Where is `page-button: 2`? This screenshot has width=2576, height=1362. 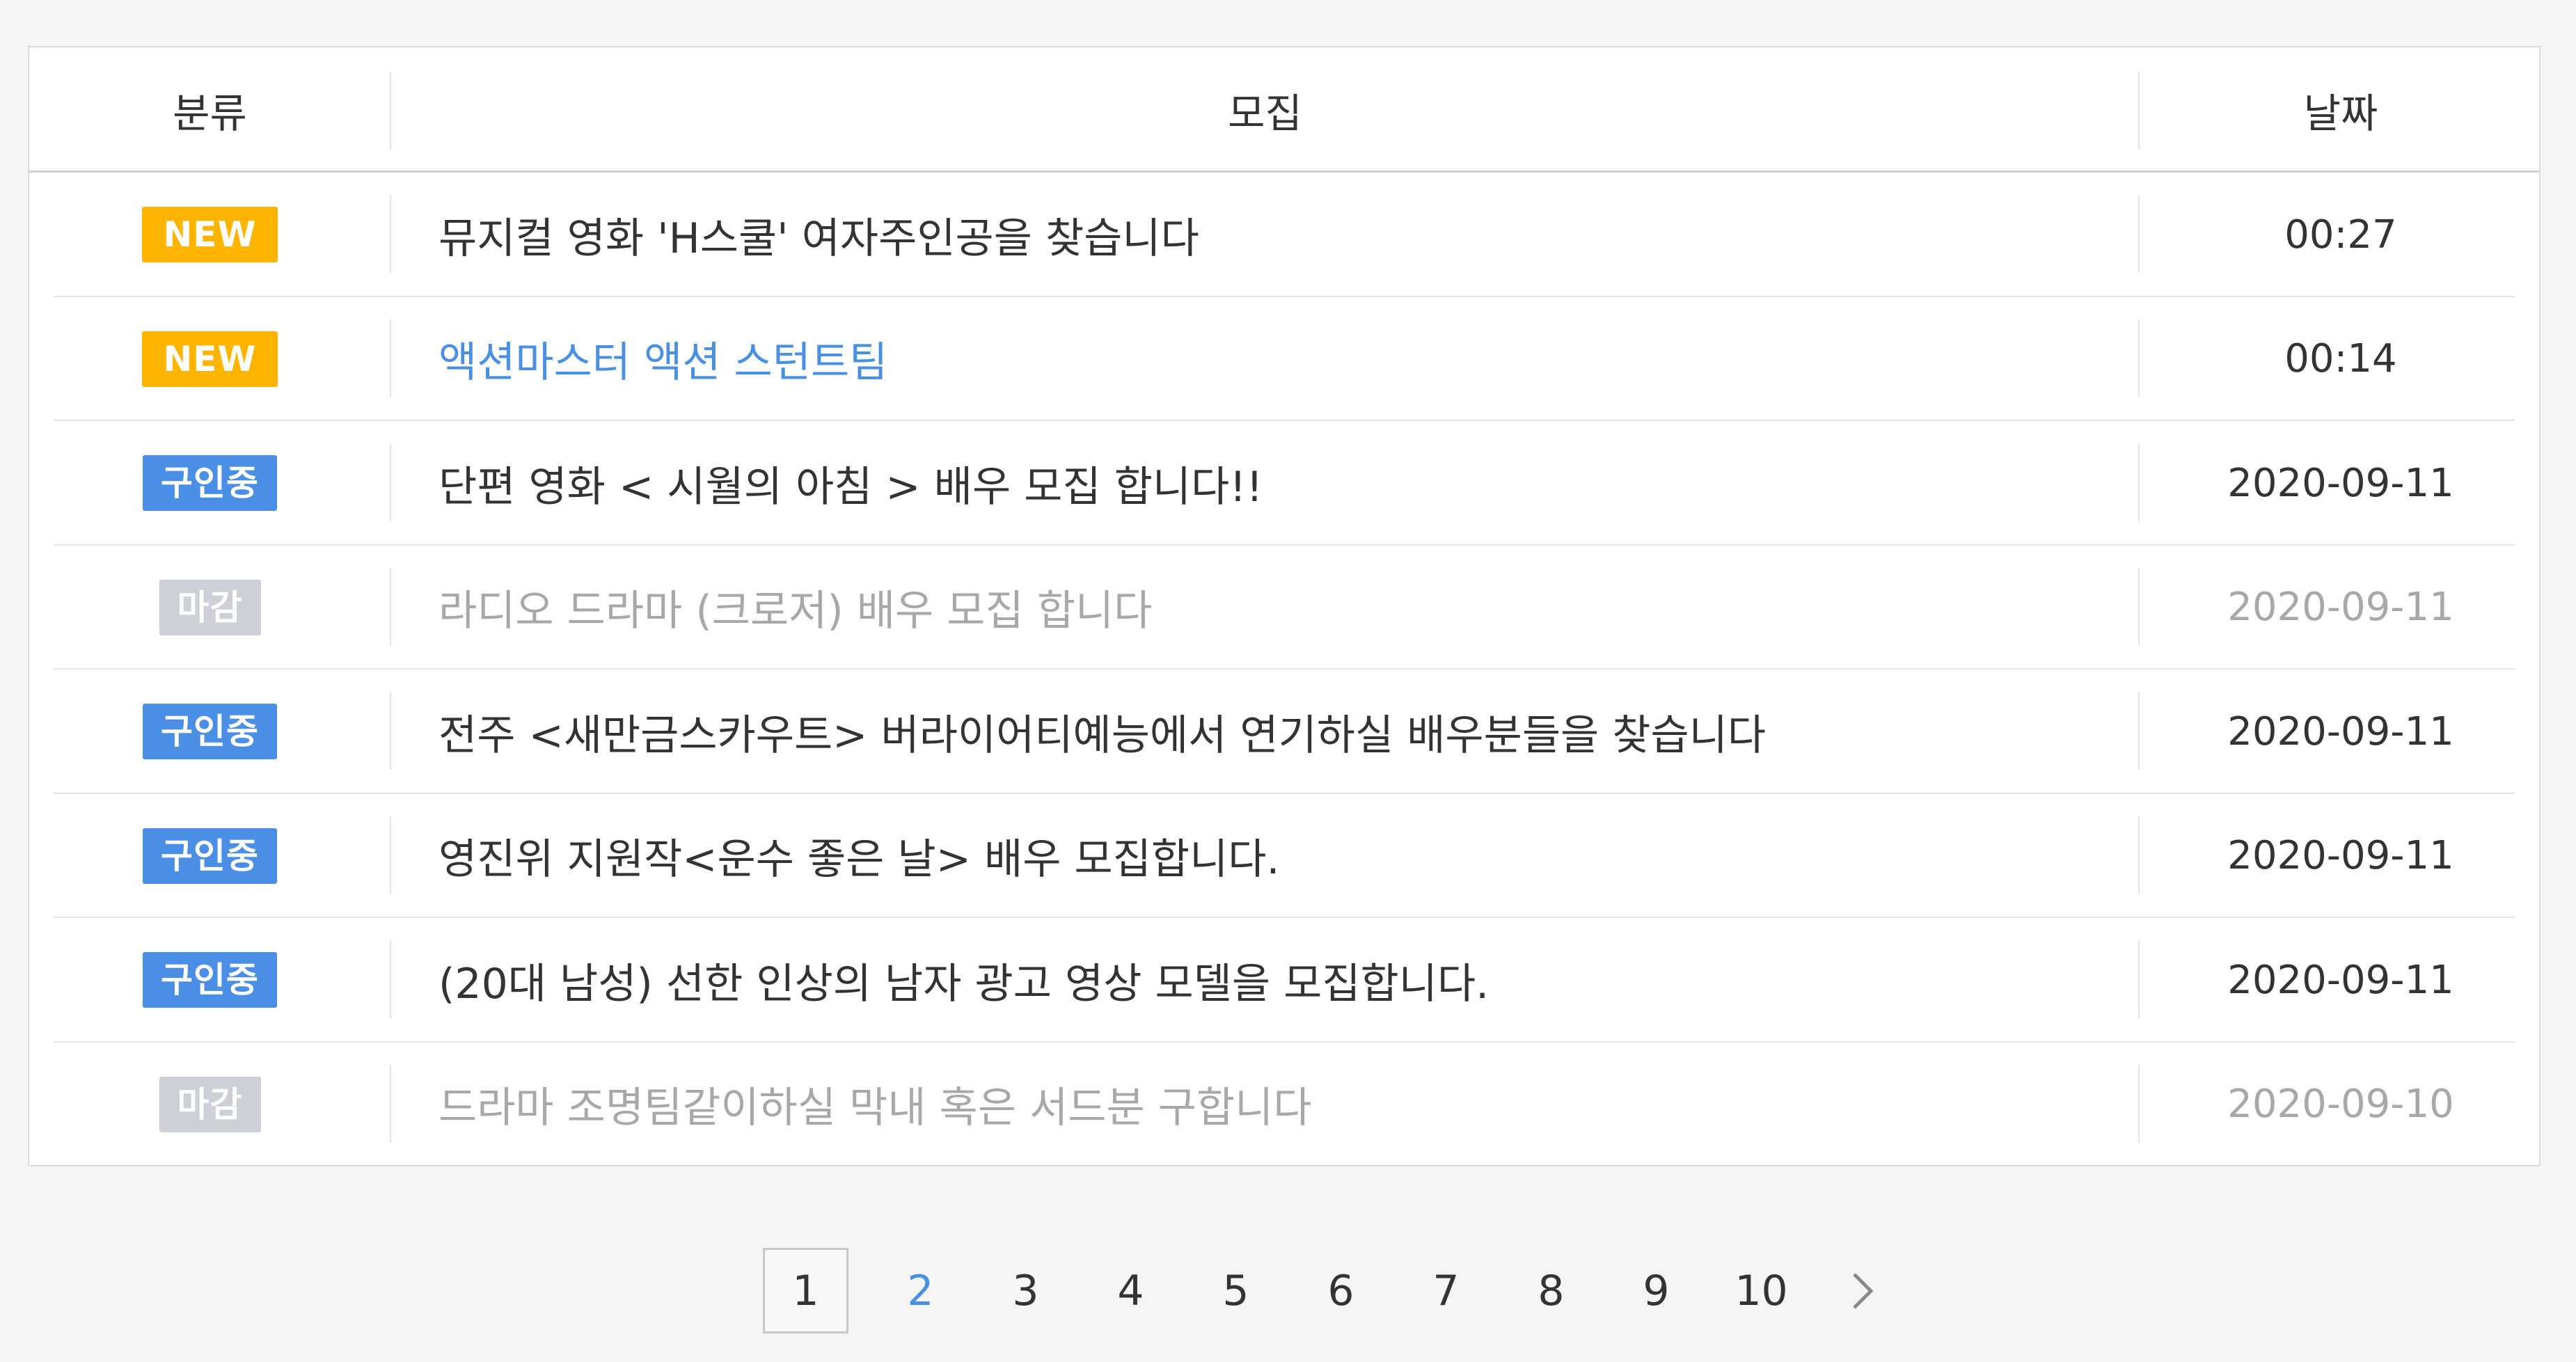
page-button: 2 is located at coordinates (920, 1290).